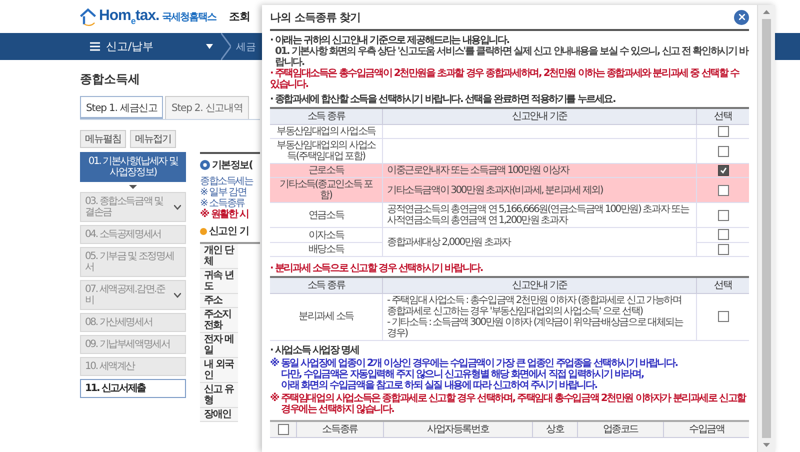  What do you see at coordinates (390, 40) in the screenshot?
I see `notice-text: · 아래는 귀하의 신고안내 기준으로 제공해드리는 내용입니다.` at bounding box center [390, 40].